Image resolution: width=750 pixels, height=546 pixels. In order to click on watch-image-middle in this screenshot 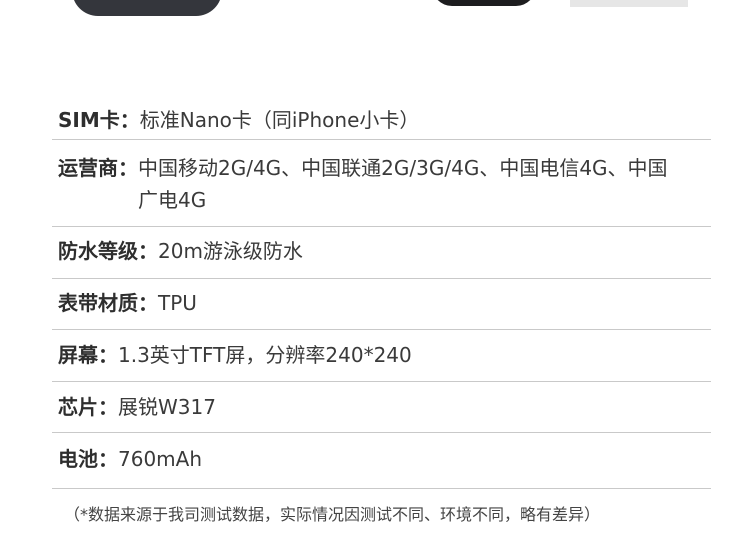, I will do `click(484, 3)`.